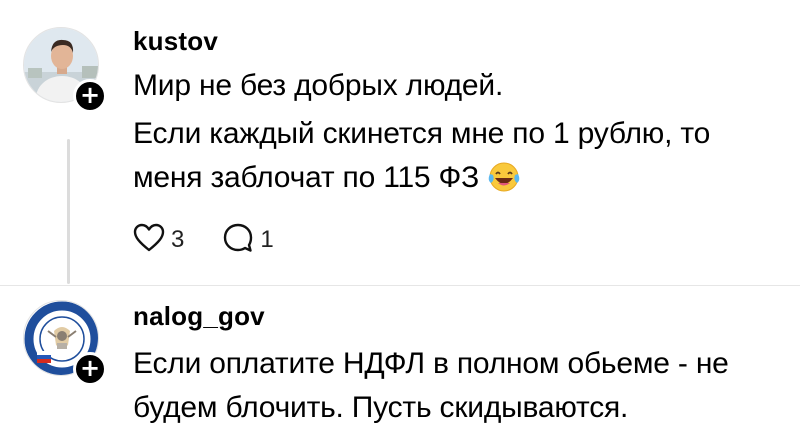  What do you see at coordinates (65, 70) in the screenshot?
I see `avatar-kustov: +` at bounding box center [65, 70].